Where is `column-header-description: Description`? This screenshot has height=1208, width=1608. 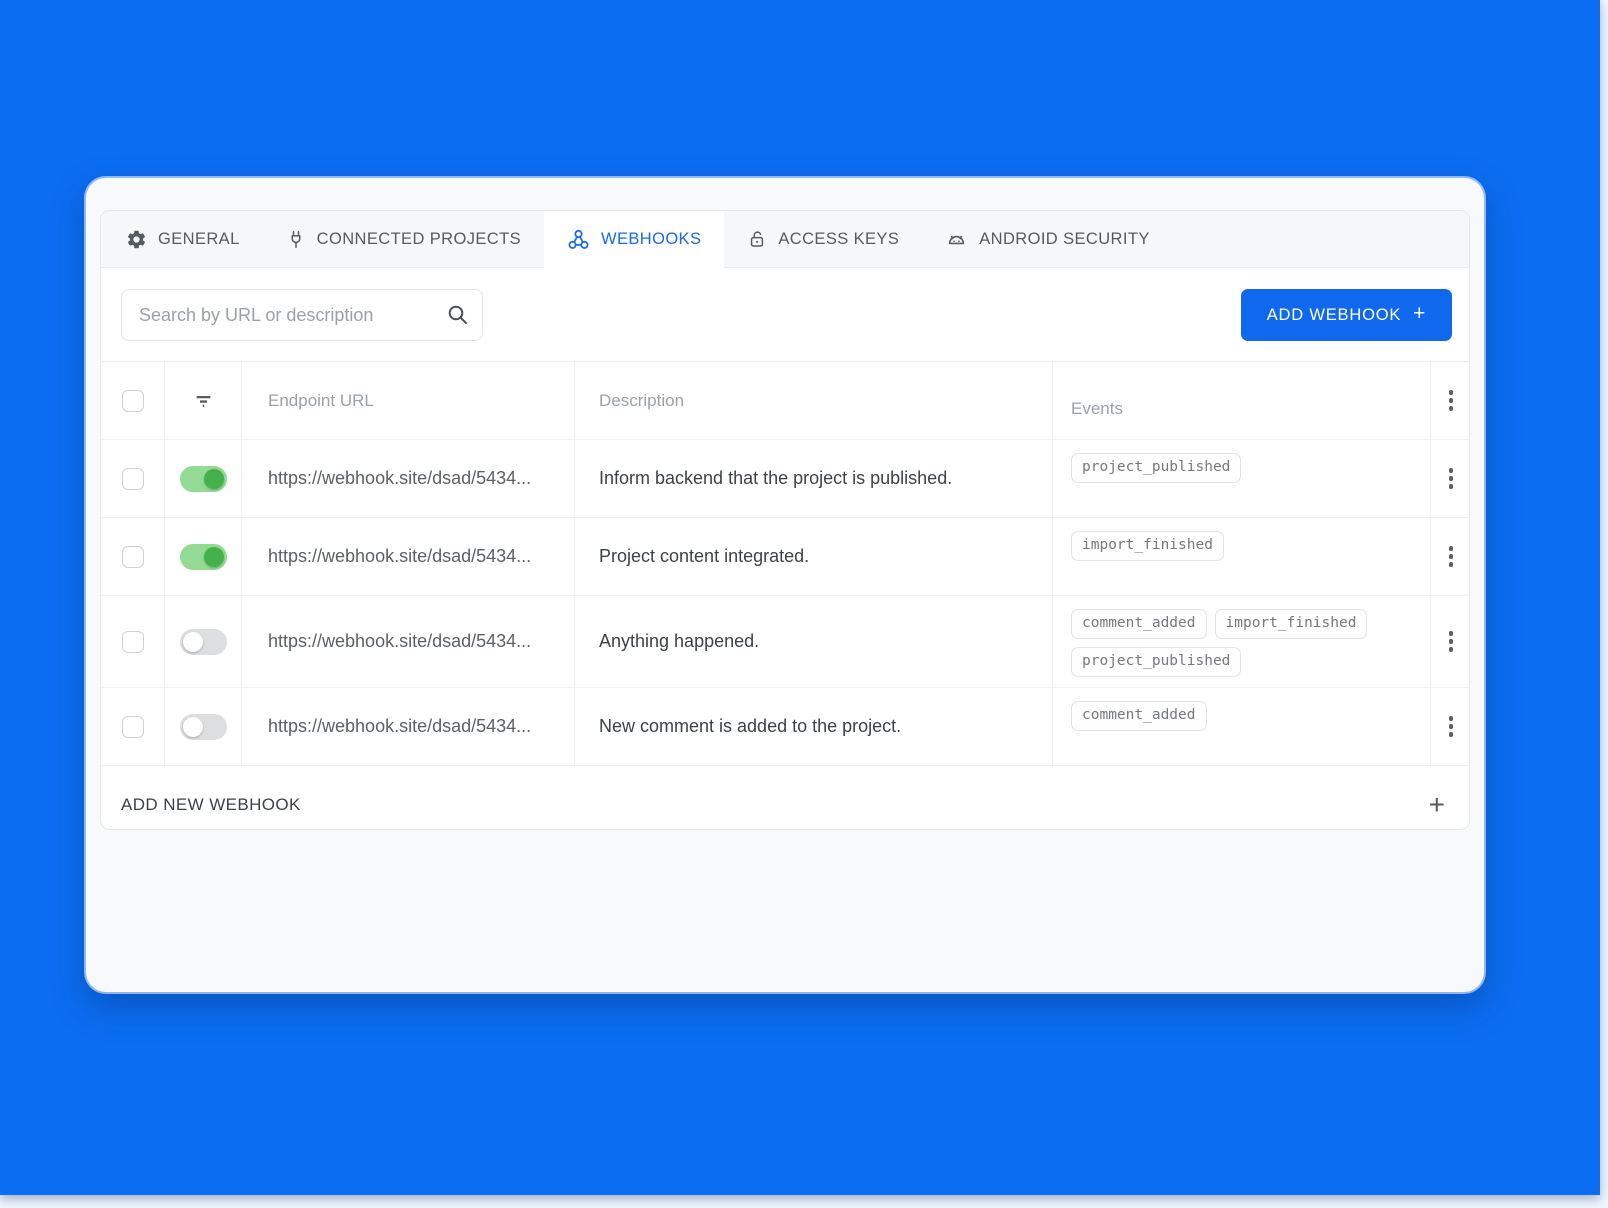
column-header-description: Description is located at coordinates (642, 400).